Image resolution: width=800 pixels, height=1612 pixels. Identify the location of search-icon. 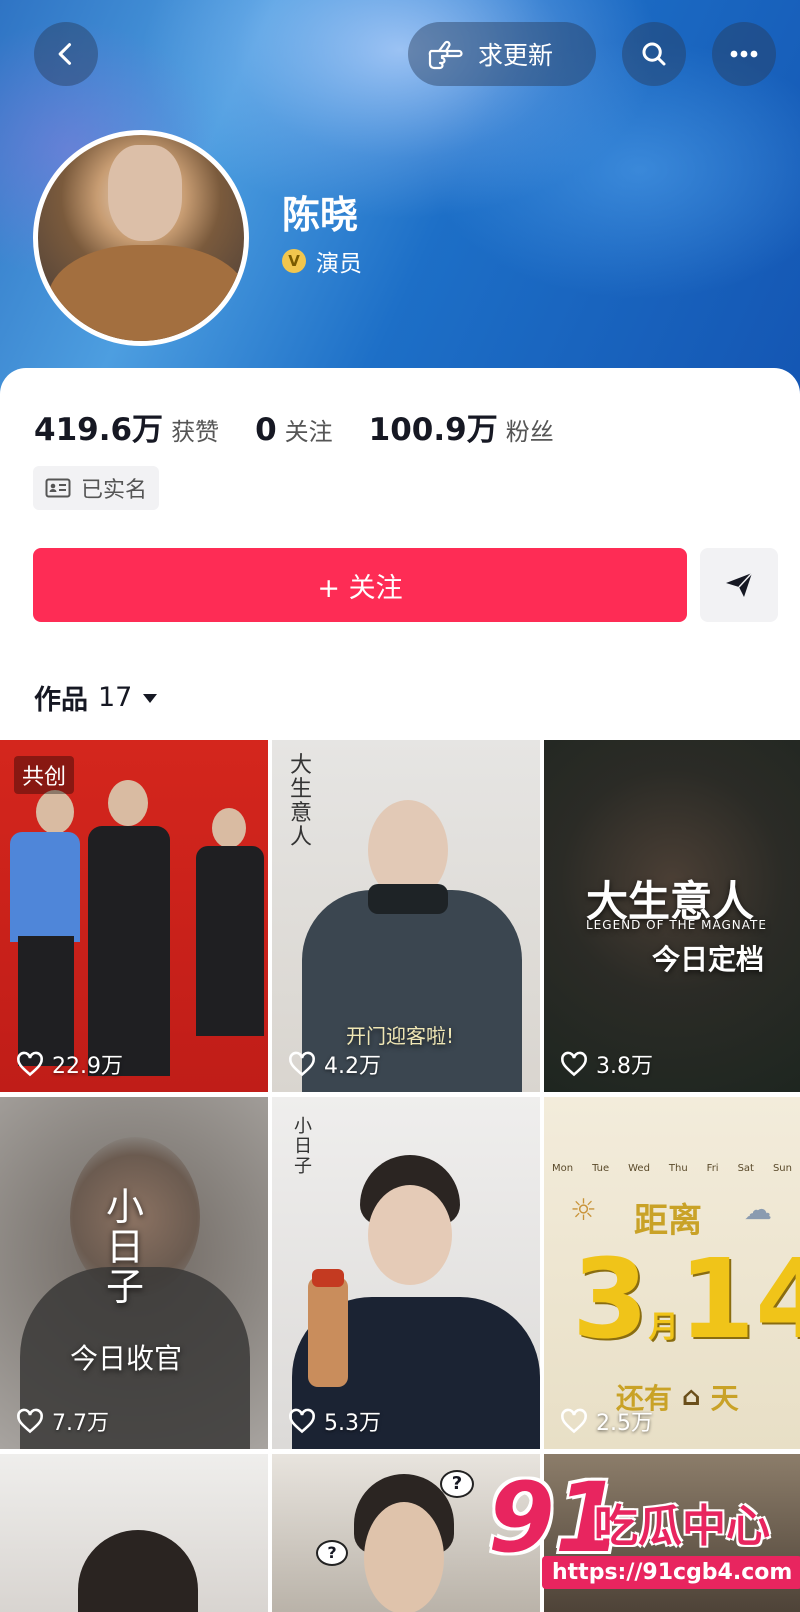
(654, 54).